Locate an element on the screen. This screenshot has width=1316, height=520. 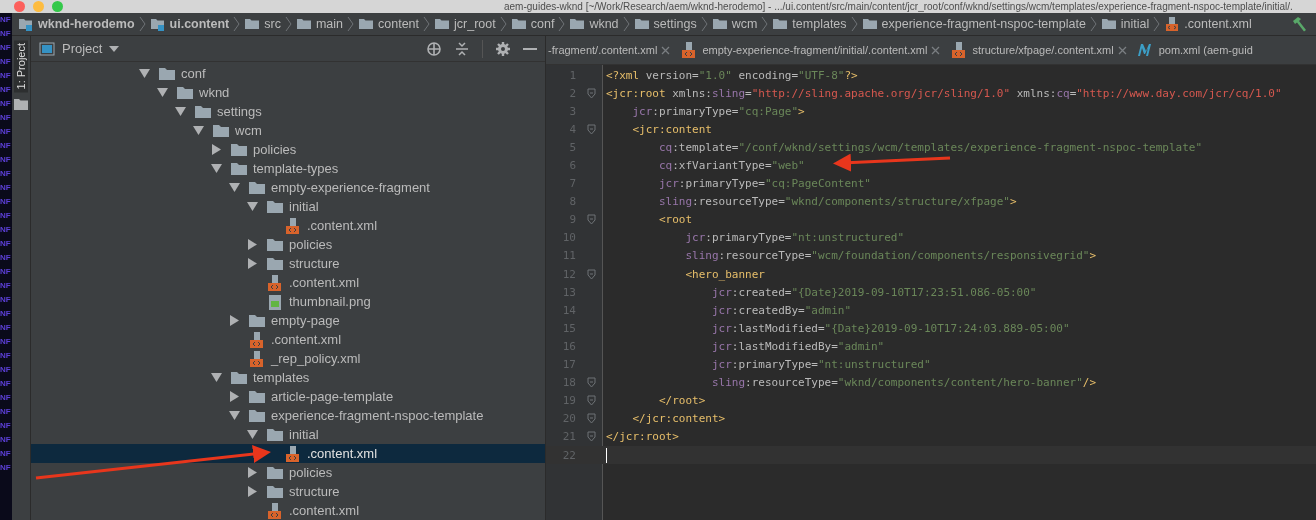
breadcrumb-item: .content.xml is located at coordinates (1208, 24).